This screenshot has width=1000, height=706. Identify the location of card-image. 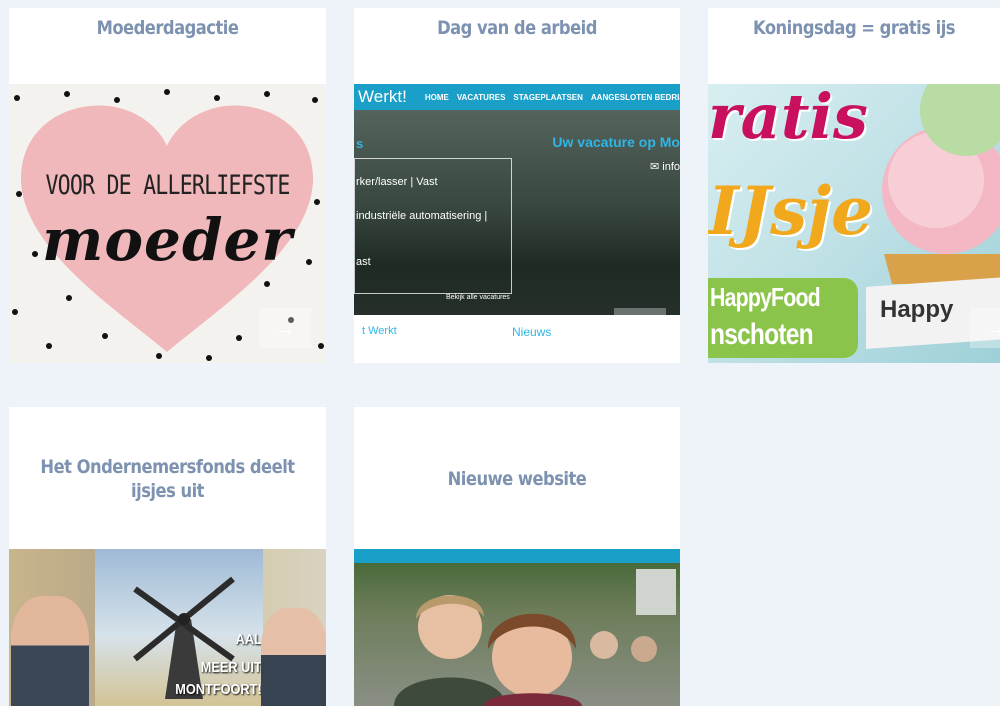
(517, 627).